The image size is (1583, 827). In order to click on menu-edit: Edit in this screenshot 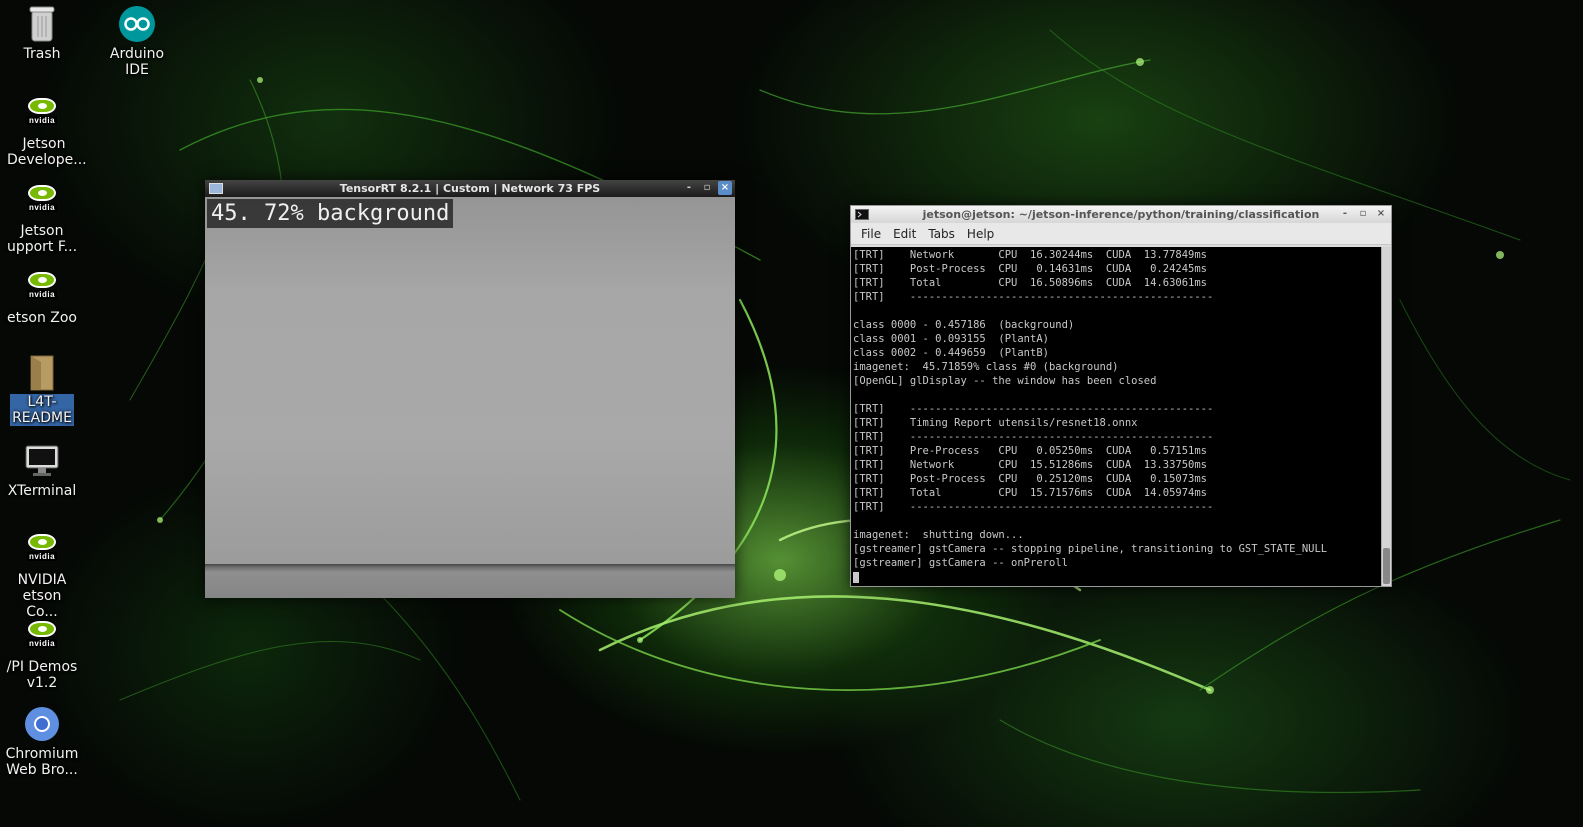, I will do `click(904, 234)`.